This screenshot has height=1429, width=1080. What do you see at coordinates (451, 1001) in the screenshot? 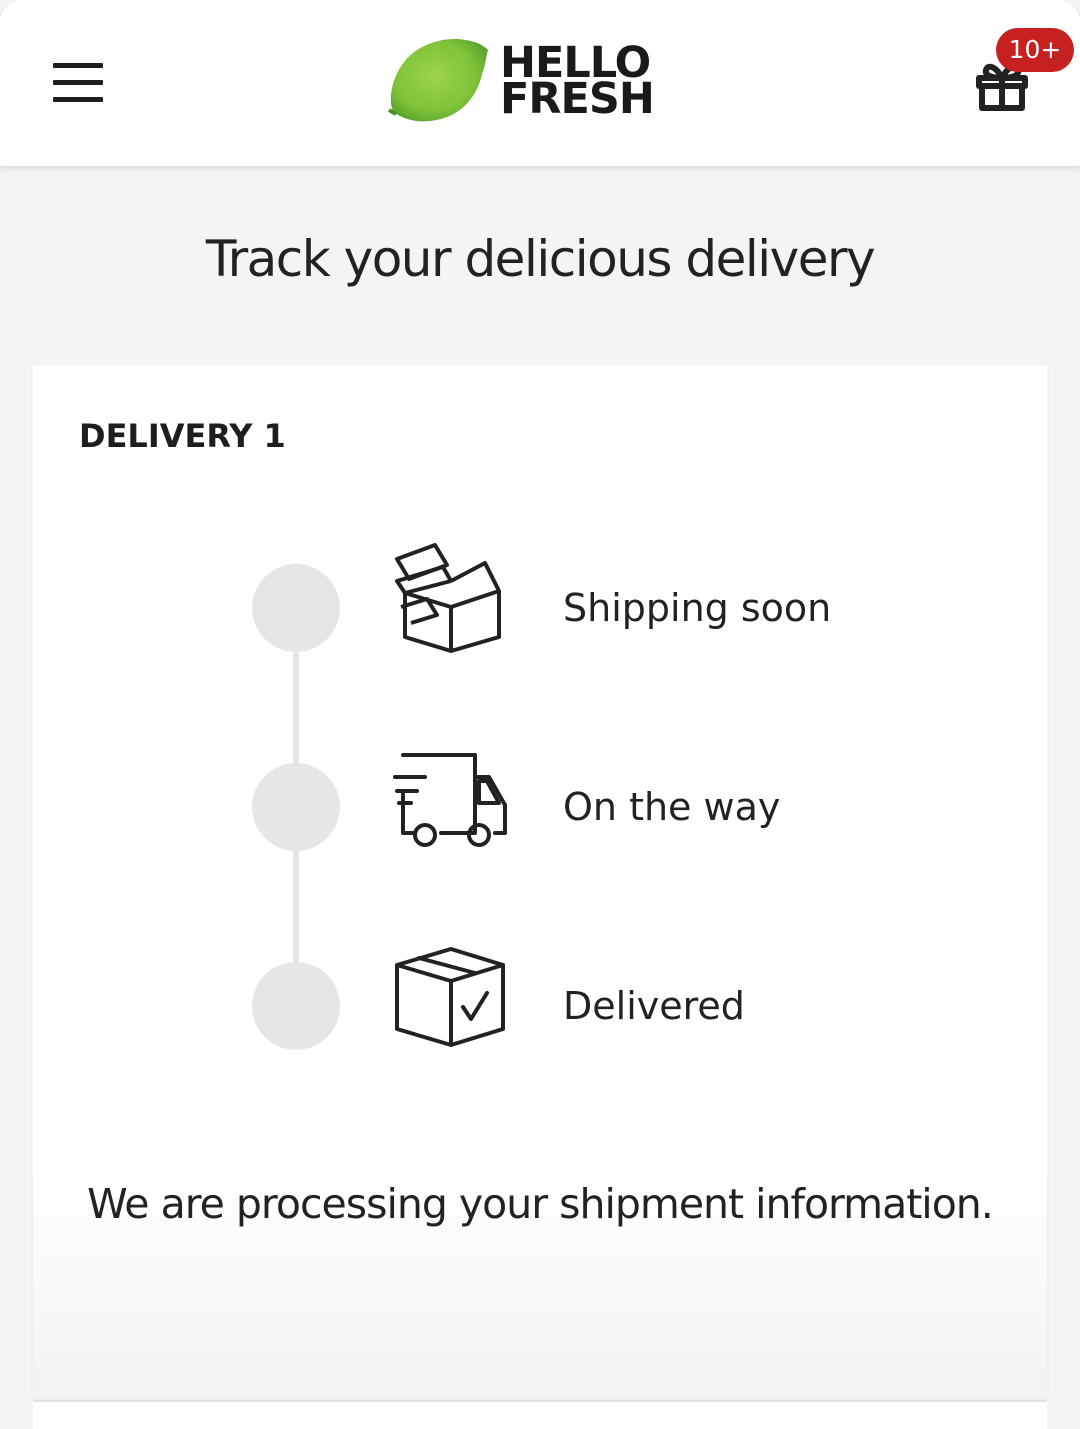
I see `box-checked-icon` at bounding box center [451, 1001].